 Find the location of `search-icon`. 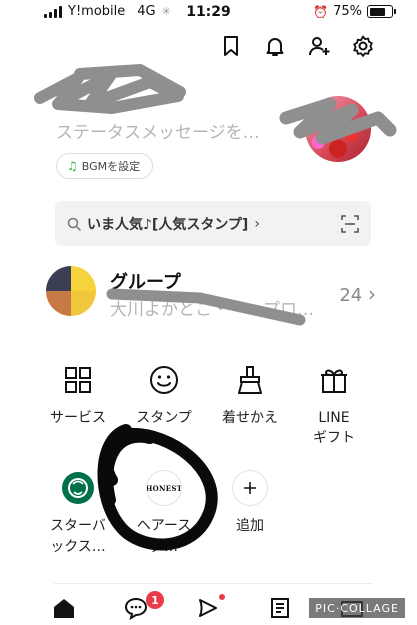

search-icon is located at coordinates (74, 224).